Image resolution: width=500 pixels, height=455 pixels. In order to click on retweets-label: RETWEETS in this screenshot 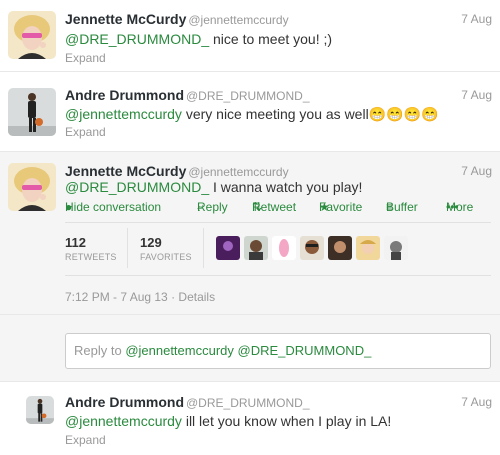, I will do `click(91, 257)`.